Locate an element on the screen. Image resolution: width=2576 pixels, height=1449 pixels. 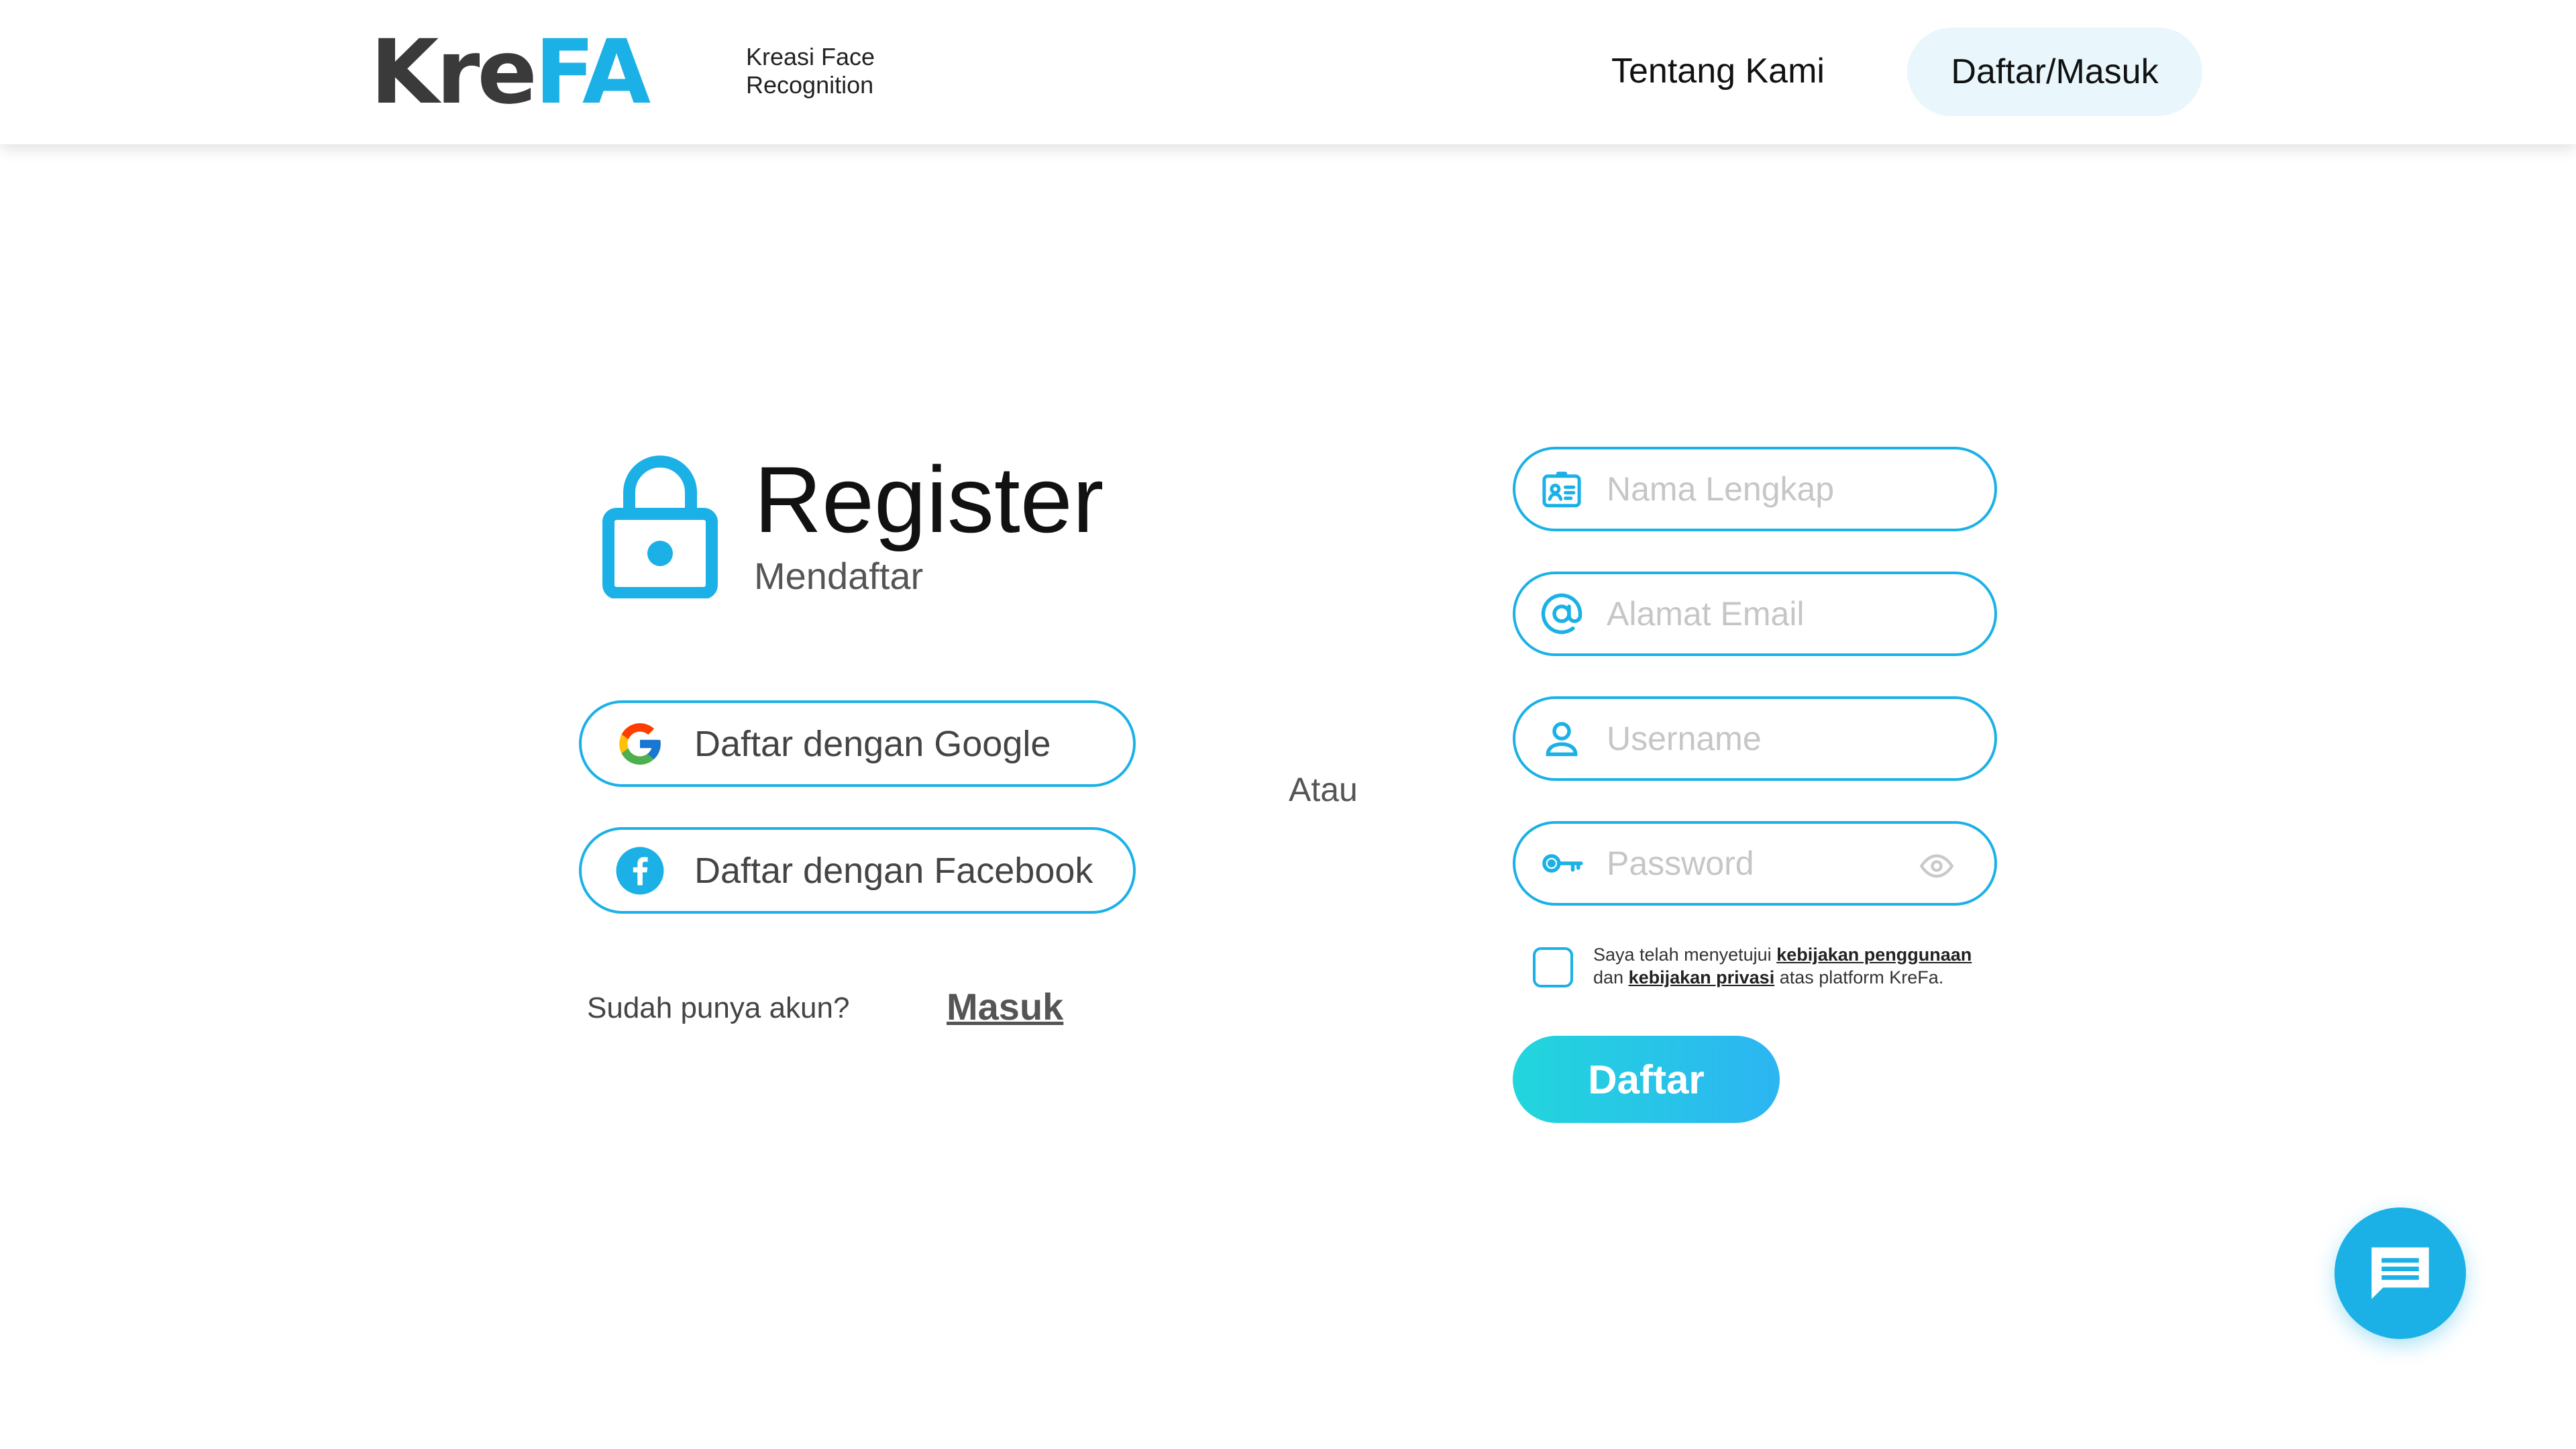
register-google-button: Daftar dengan Google is located at coordinates (857, 743).